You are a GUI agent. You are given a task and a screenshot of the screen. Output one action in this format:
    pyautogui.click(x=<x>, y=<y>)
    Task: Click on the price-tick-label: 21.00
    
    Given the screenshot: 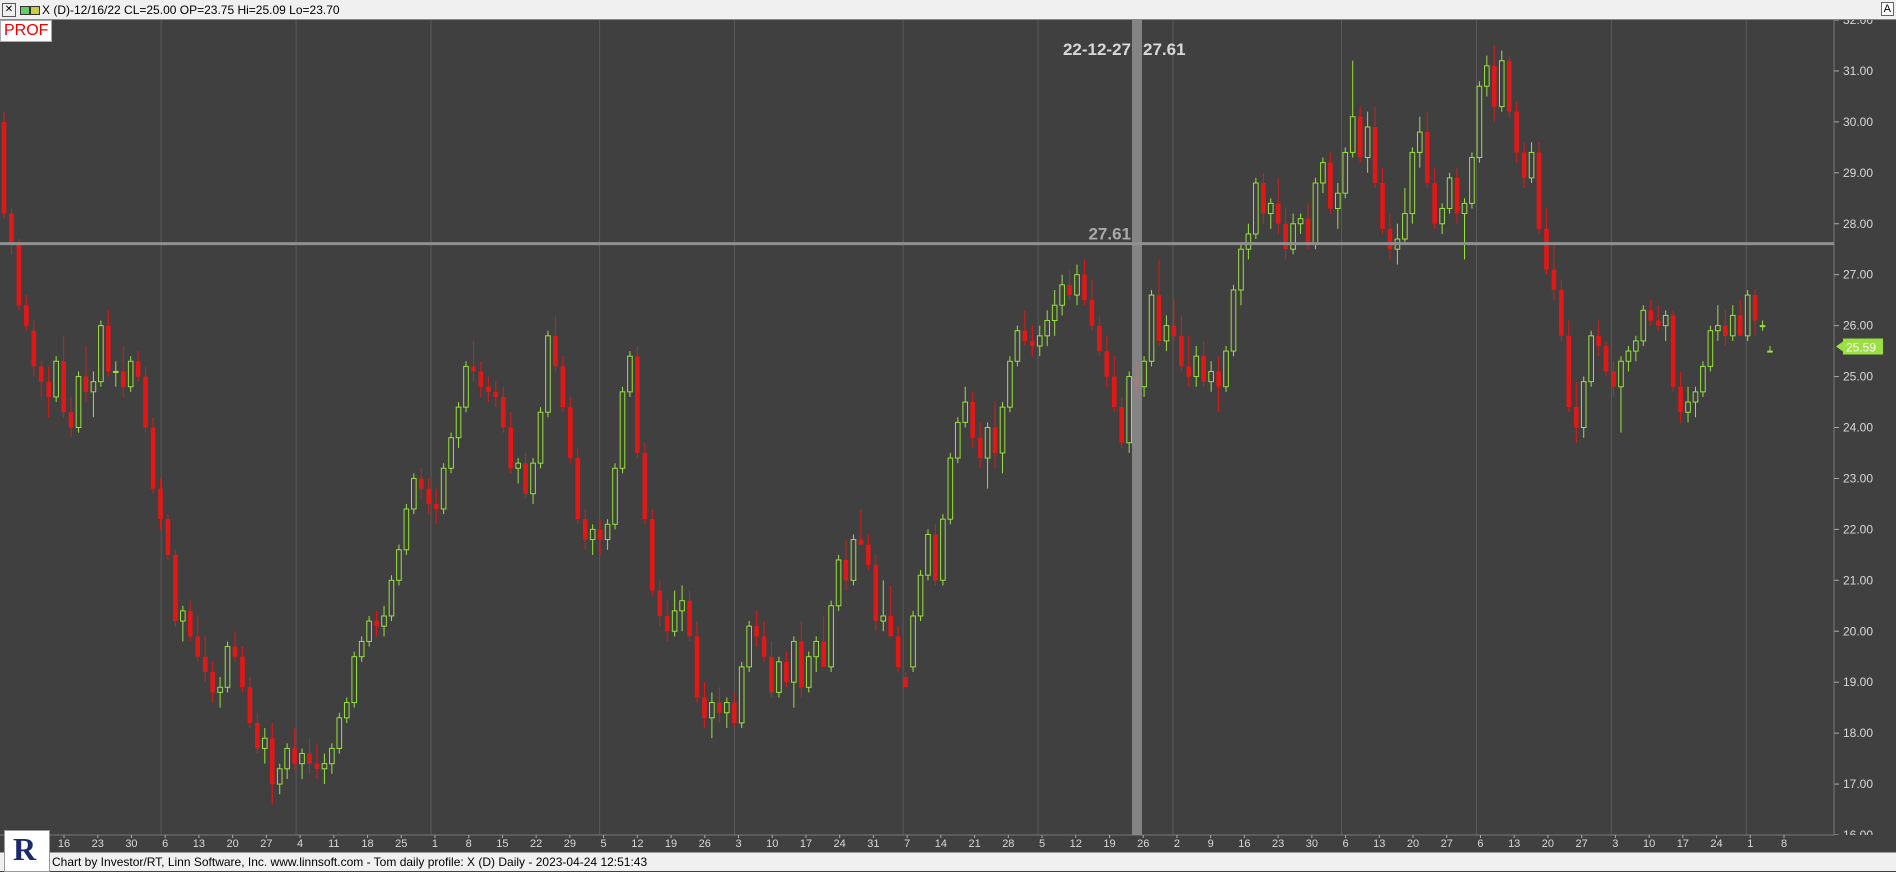 What is the action you would take?
    pyautogui.click(x=1858, y=580)
    